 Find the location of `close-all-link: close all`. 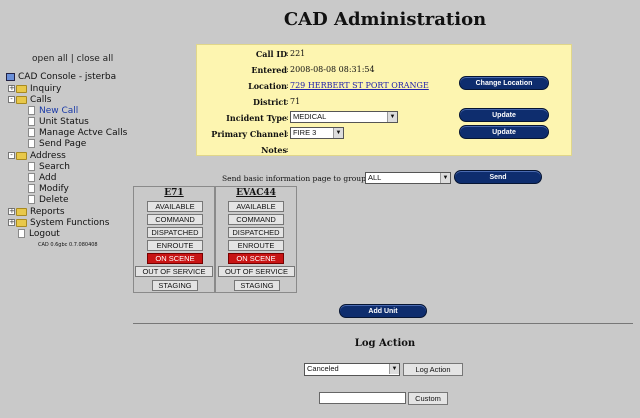

close-all-link: close all is located at coordinates (95, 59).